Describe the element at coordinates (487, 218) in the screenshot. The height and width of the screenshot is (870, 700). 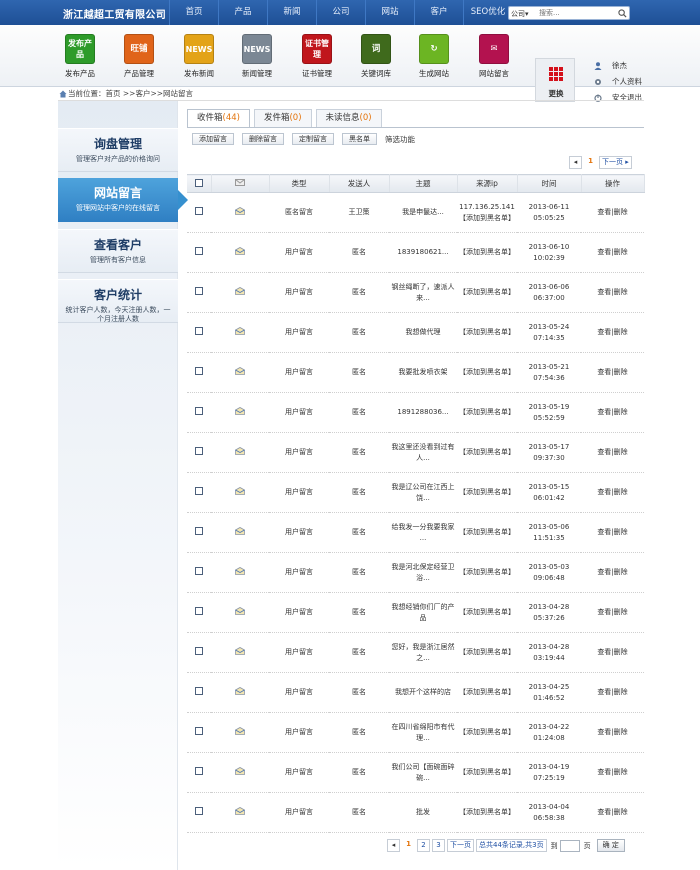
I see `add-to-blacklist-link: 【添加到黑名单】` at that location.